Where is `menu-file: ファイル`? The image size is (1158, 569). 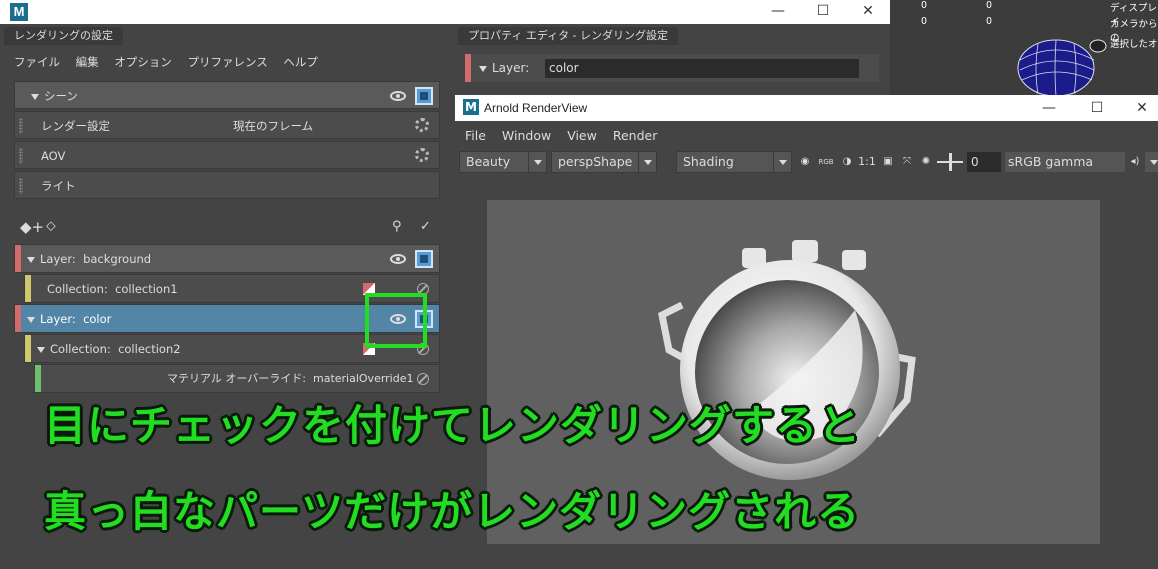 menu-file: ファイル is located at coordinates (37, 62).